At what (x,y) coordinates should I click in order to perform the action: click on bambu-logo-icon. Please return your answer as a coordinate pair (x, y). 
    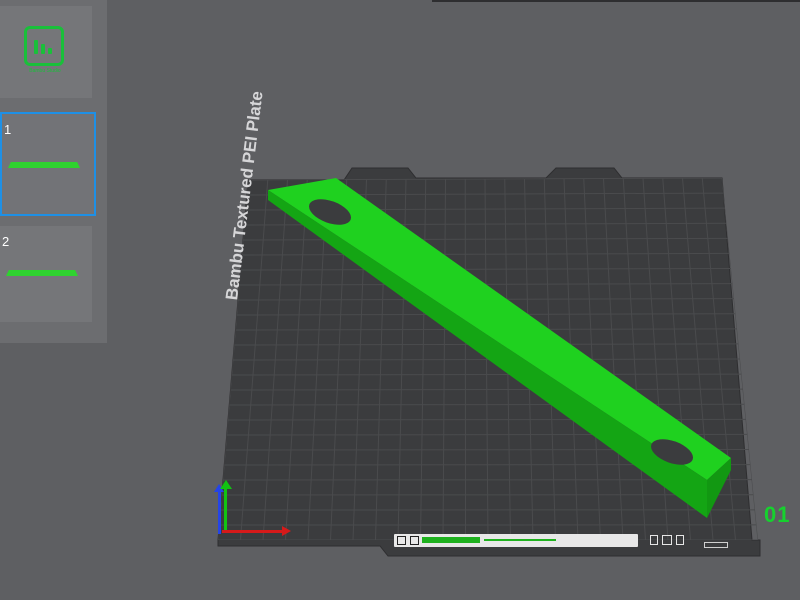
    Looking at the image, I should click on (44, 46).